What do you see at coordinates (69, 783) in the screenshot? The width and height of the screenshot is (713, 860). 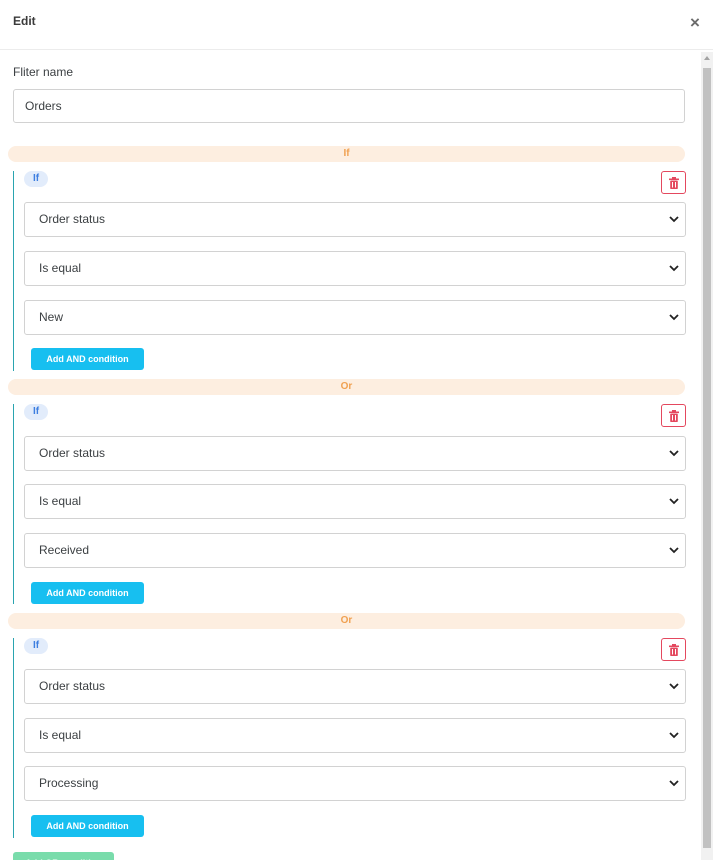 I see `value-select-value: Processing` at bounding box center [69, 783].